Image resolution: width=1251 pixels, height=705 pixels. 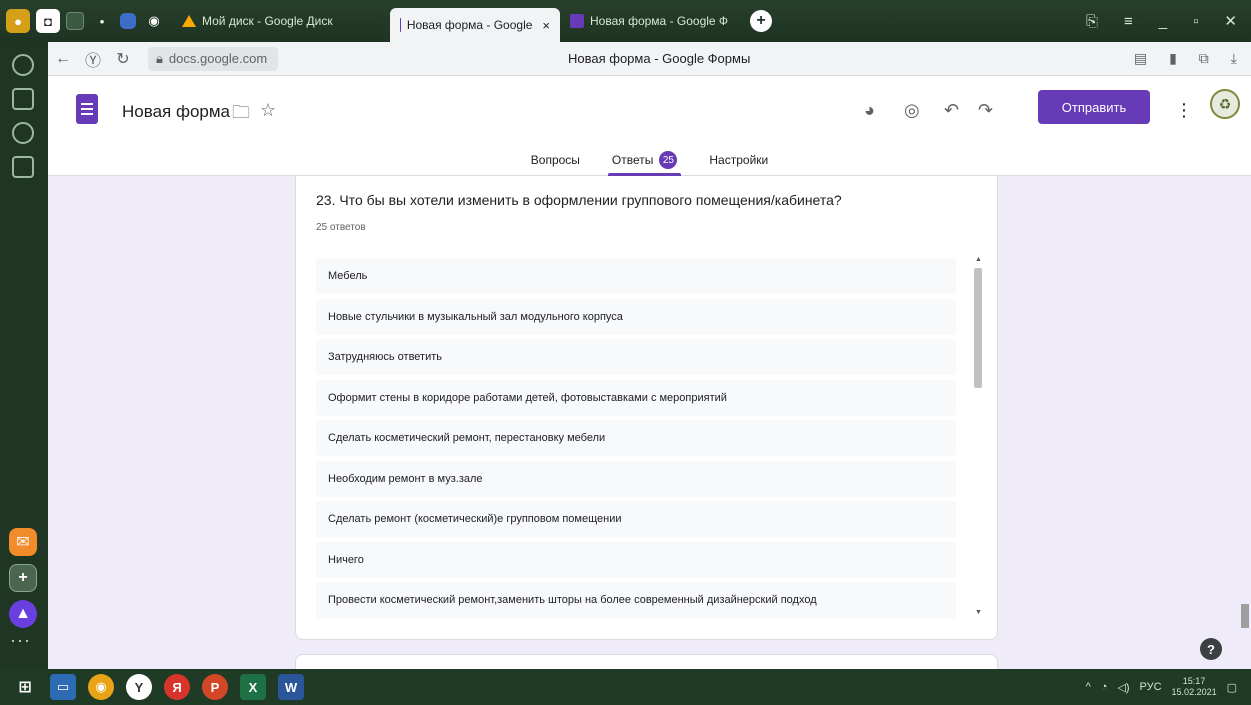 I want to click on tab-questions: Вопросы, so click(x=555, y=160).